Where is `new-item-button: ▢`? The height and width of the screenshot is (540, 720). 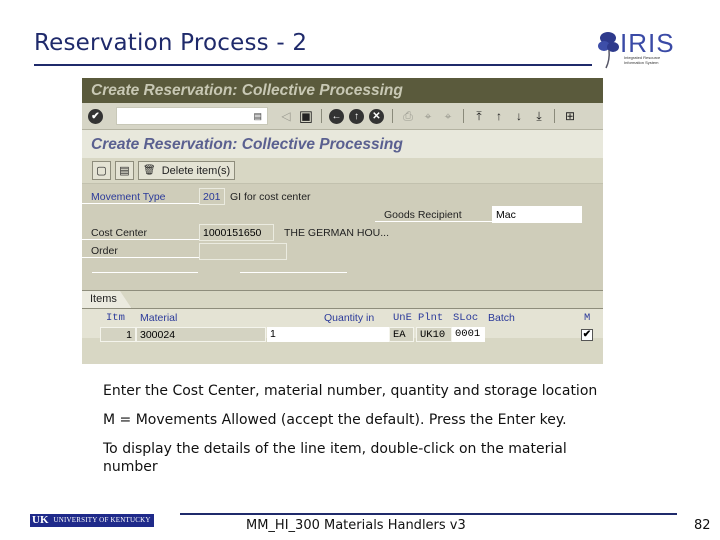
new-item-button: ▢ is located at coordinates (101, 170).